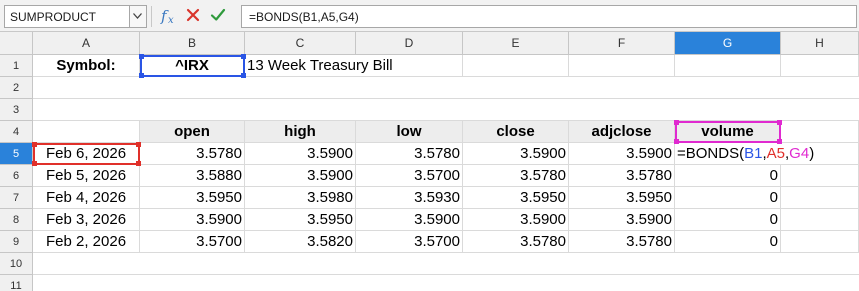 This screenshot has height=291, width=859. Describe the element at coordinates (16, 220) in the screenshot. I see `row-header-8: 8` at that location.